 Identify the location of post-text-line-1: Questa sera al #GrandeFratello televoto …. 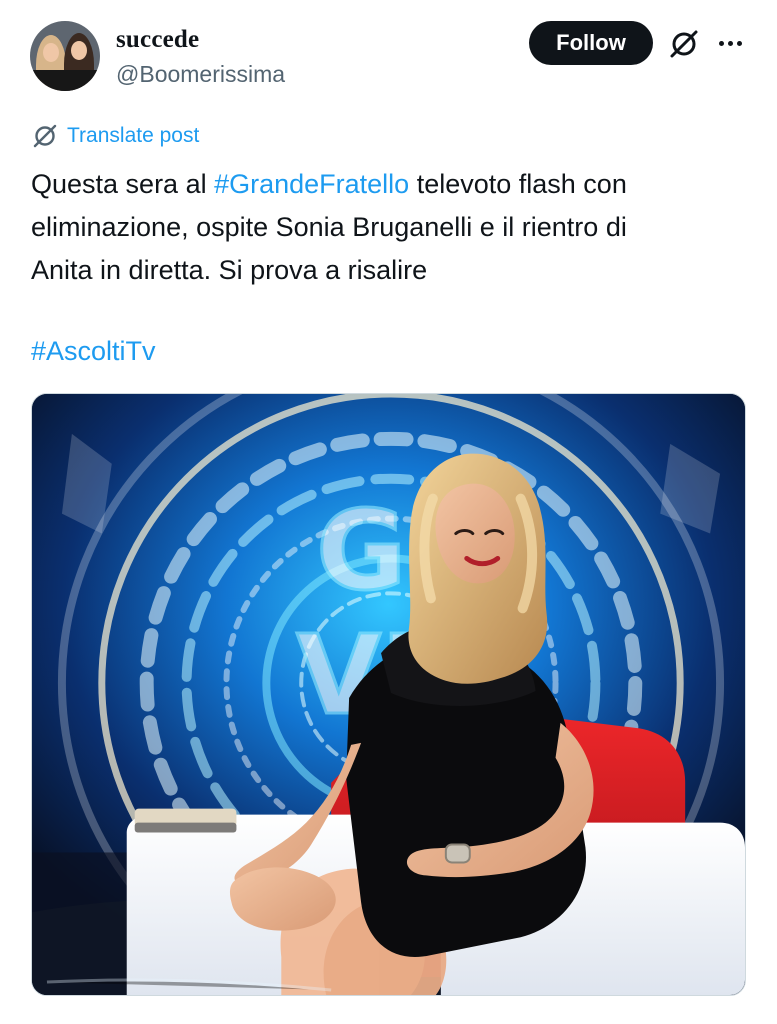
(391, 184).